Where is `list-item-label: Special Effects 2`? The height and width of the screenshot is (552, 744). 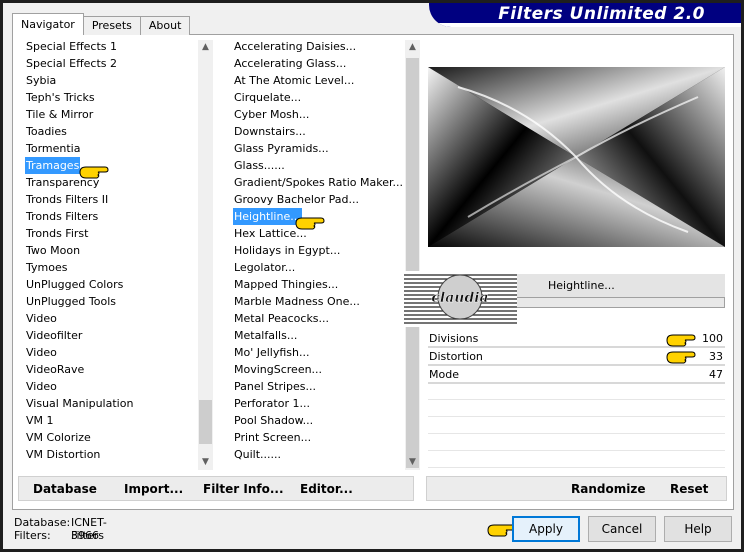 list-item-label: Special Effects 2 is located at coordinates (72, 63).